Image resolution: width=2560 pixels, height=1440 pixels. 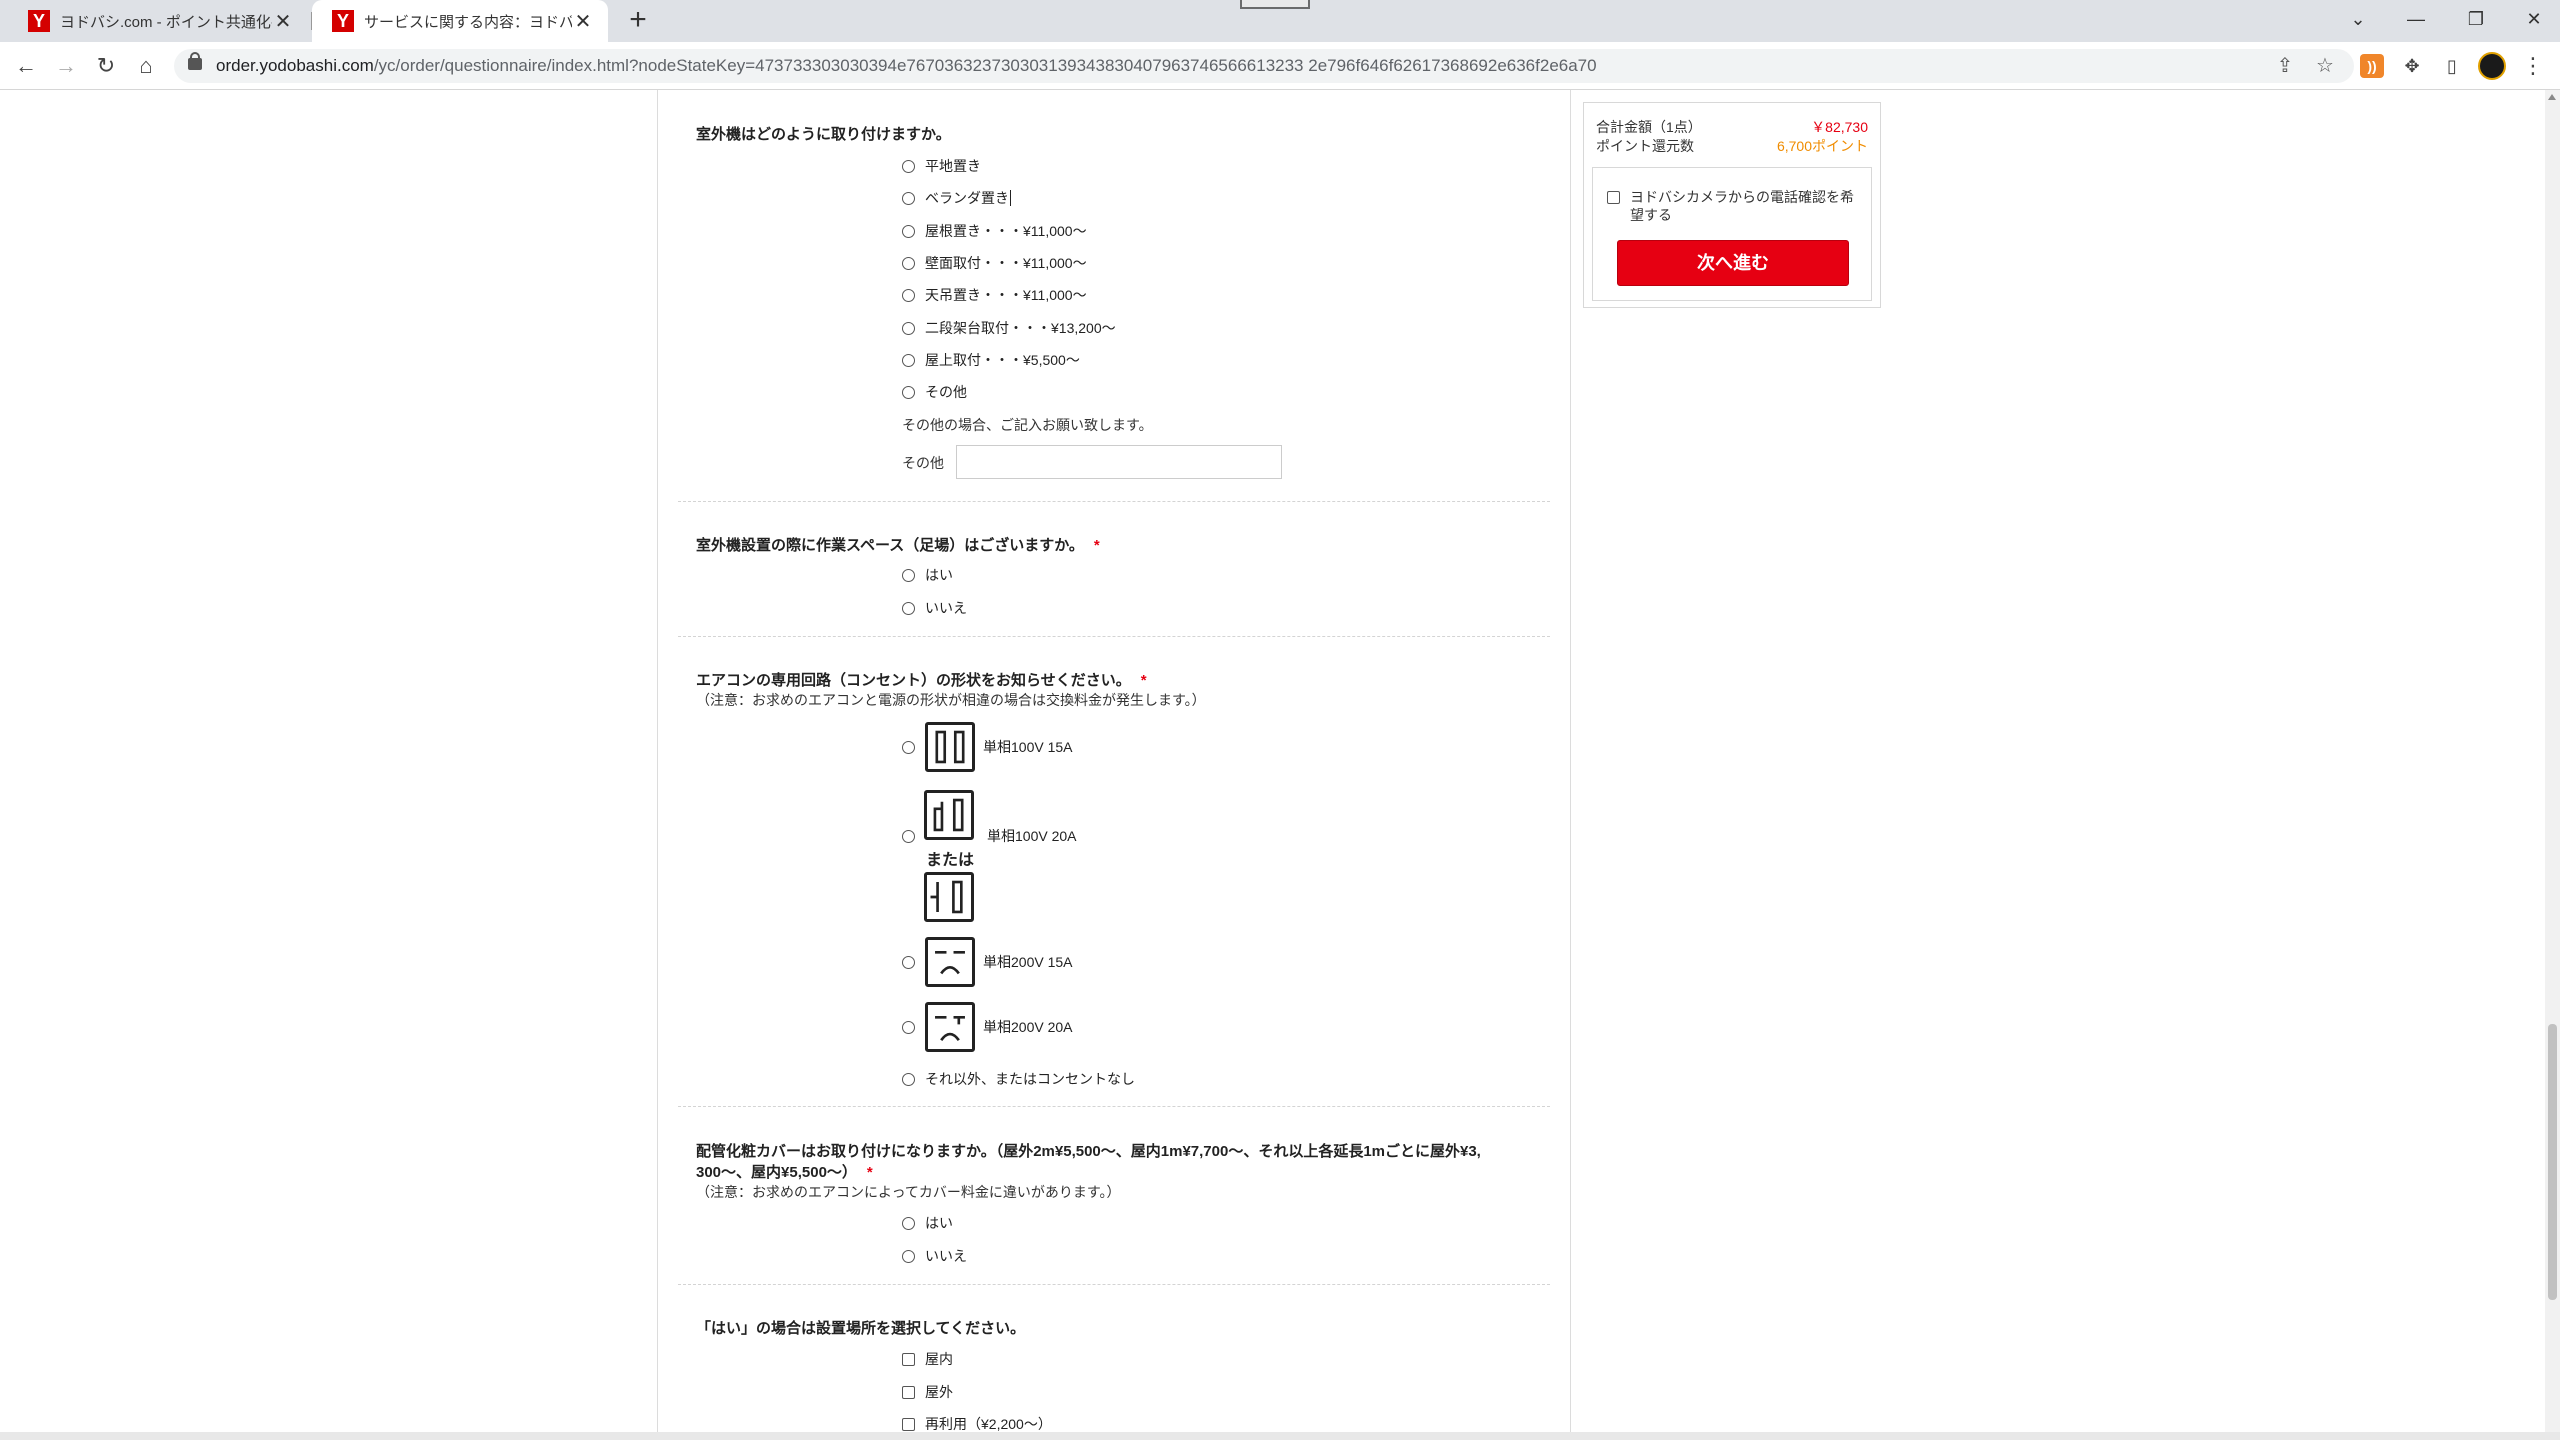 I want to click on q5-title: 「はい」の場合は設置場所を選択してください。, so click(x=861, y=1328).